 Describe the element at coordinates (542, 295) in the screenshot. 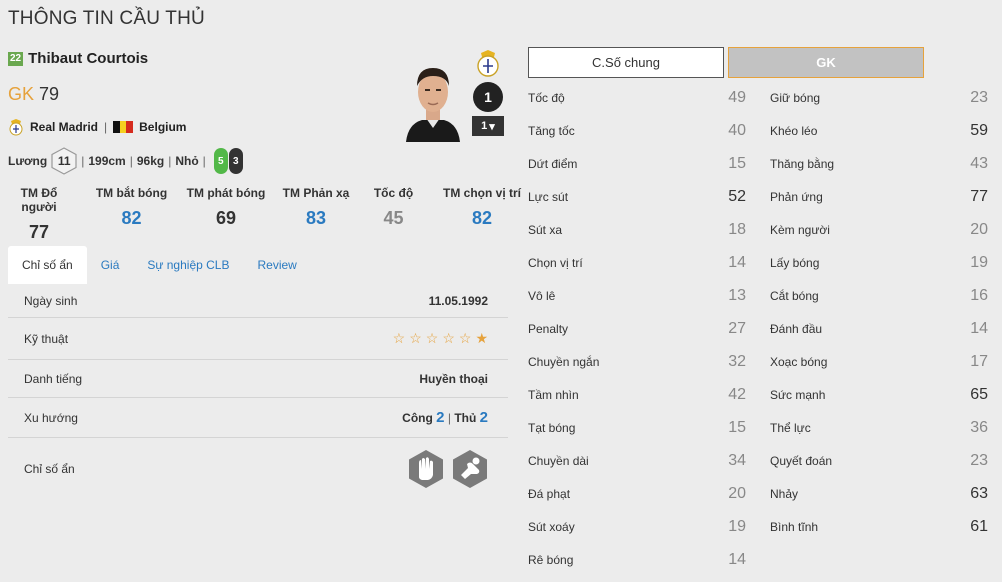

I see `attribute-name: Vô lê` at that location.